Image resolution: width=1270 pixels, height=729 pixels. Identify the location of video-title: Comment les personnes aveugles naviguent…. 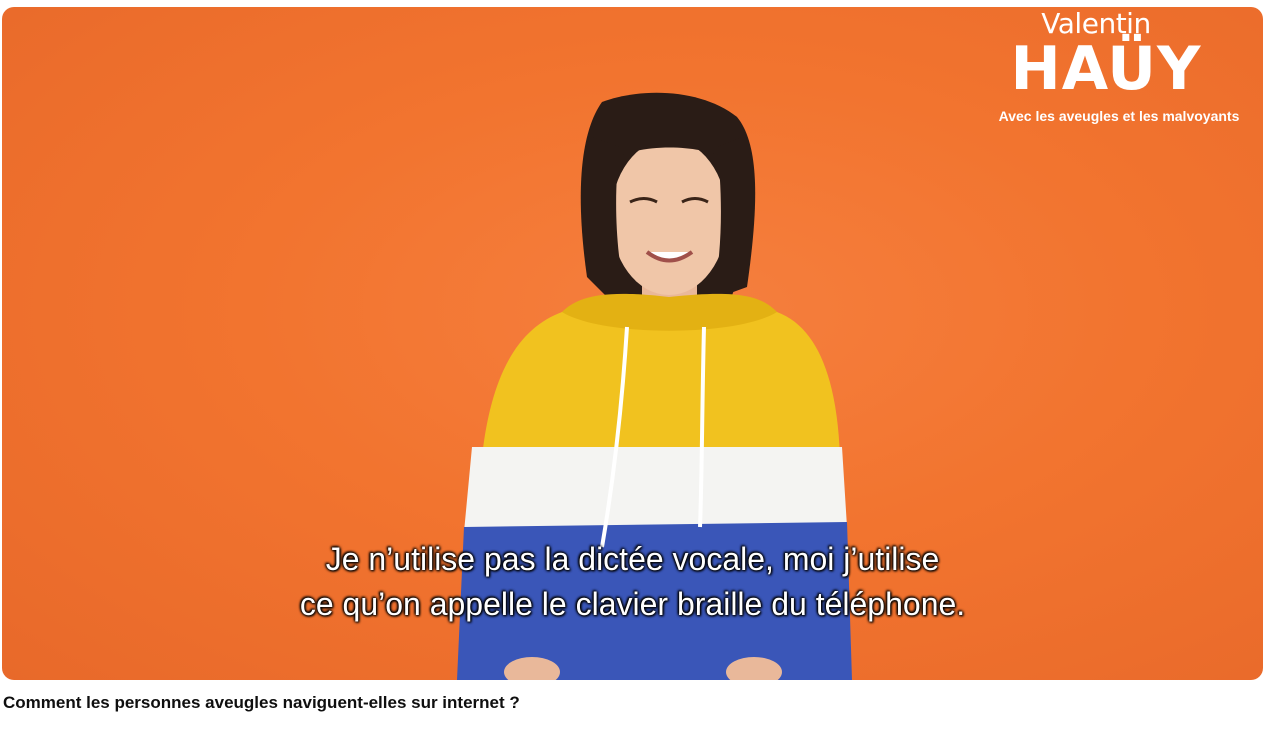
(261, 703).